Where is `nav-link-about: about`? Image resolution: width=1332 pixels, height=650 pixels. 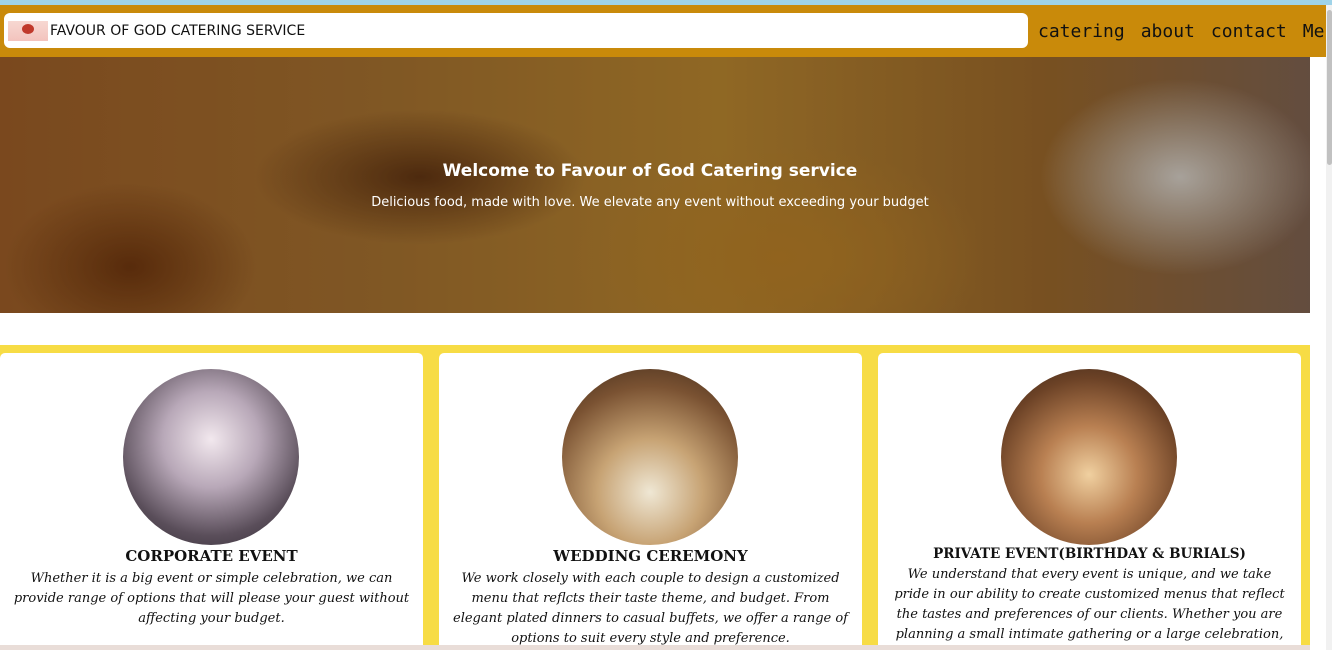
nav-link-about: about is located at coordinates (1168, 31).